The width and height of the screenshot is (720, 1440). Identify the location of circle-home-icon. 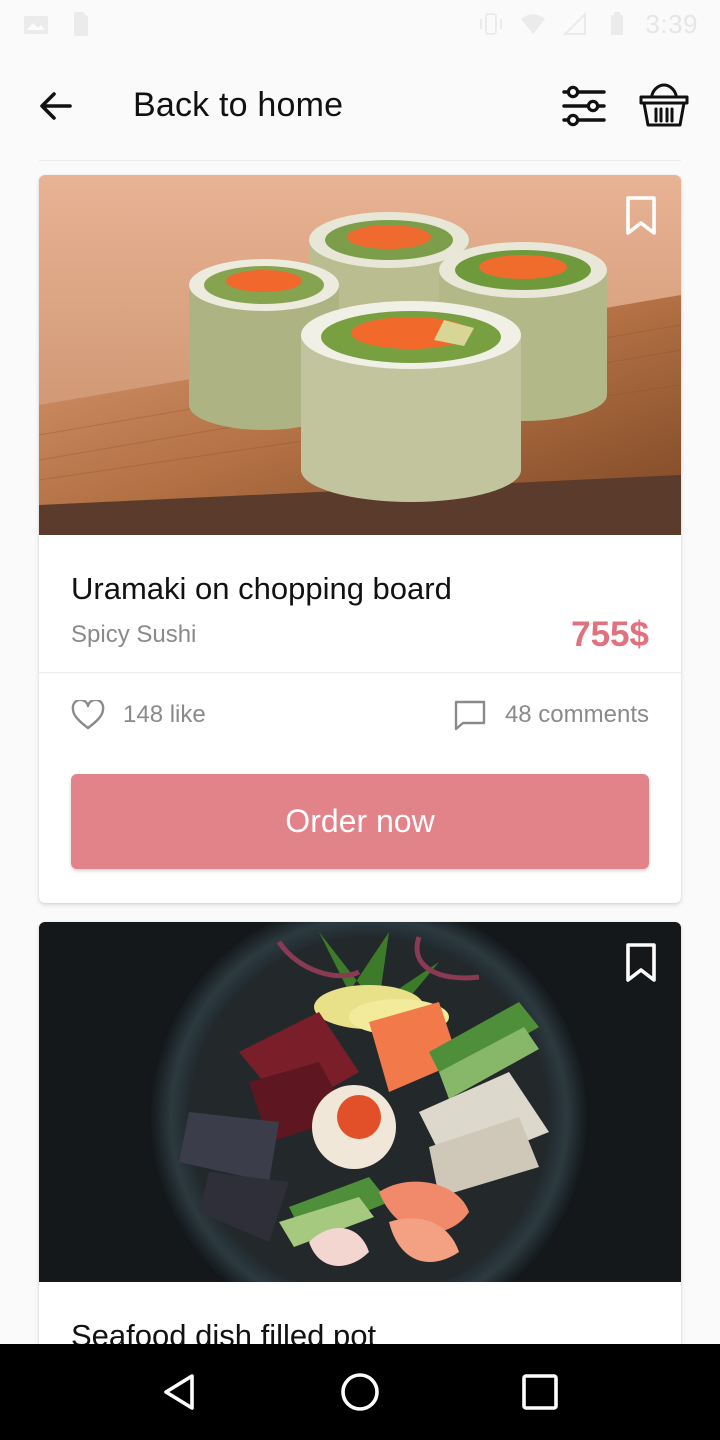
(360, 1392).